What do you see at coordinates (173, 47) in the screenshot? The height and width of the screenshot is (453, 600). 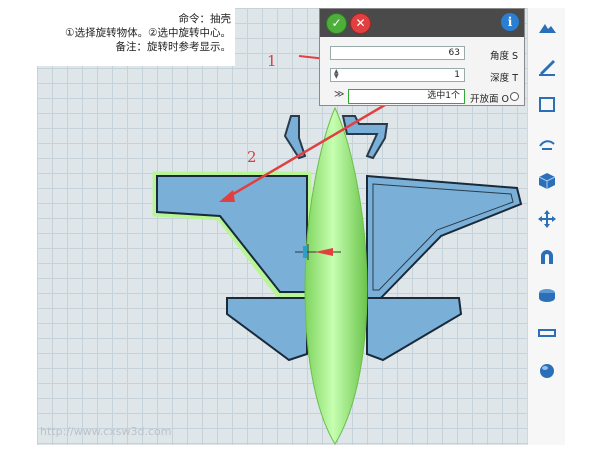 I see `command-note: 备注：旋转时参考显示。` at bounding box center [173, 47].